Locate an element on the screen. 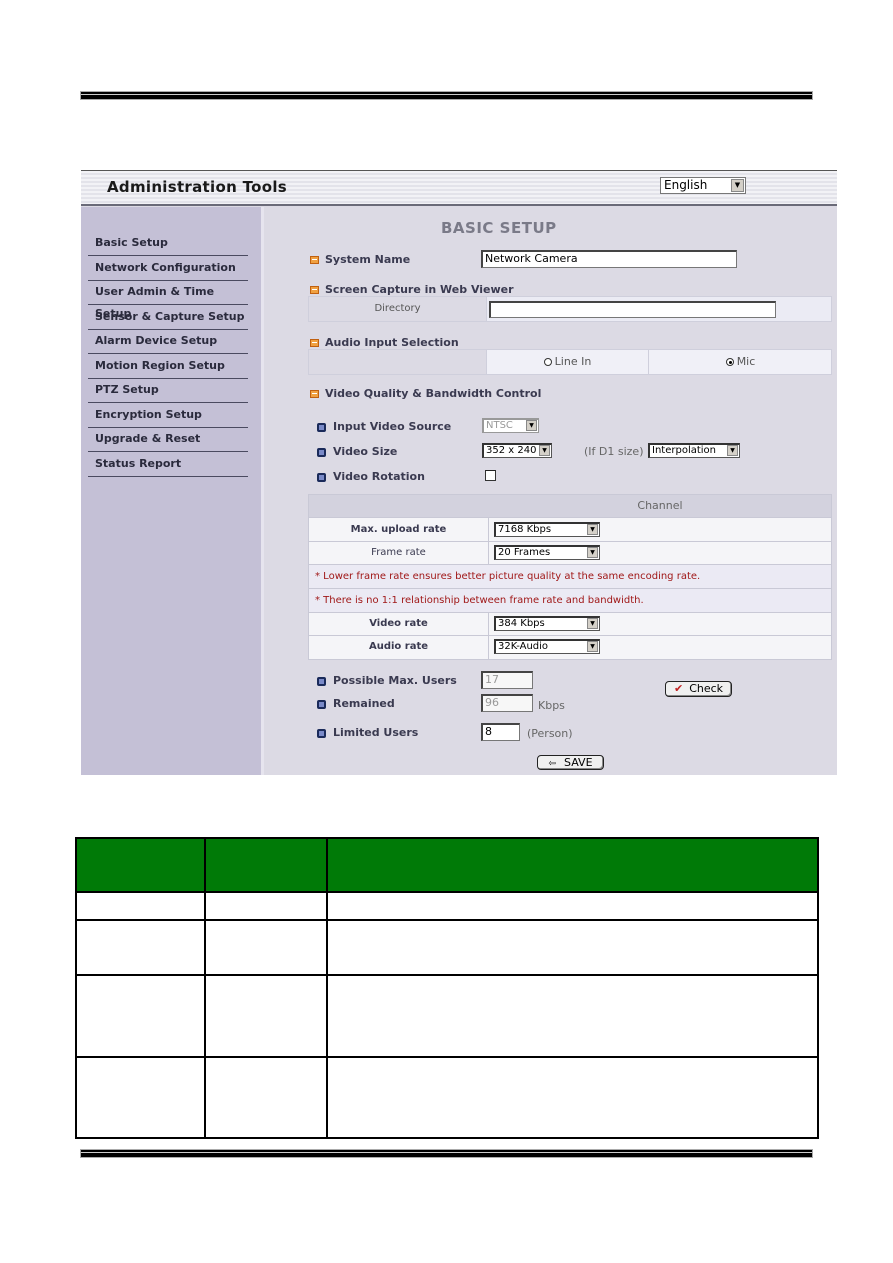 This screenshot has width=893, height=1263. checkmark-icon: ✔ is located at coordinates (678, 688).